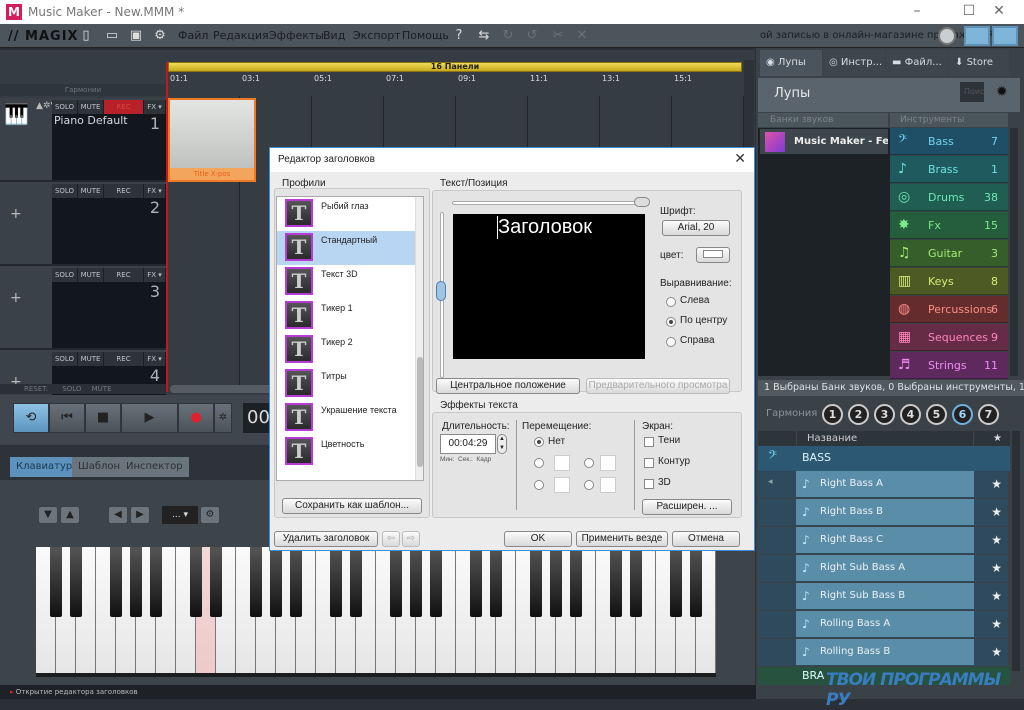 Image resolution: width=1024 pixels, height=710 pixels. What do you see at coordinates (459, 36) in the screenshot?
I see `help-icon: ?` at bounding box center [459, 36].